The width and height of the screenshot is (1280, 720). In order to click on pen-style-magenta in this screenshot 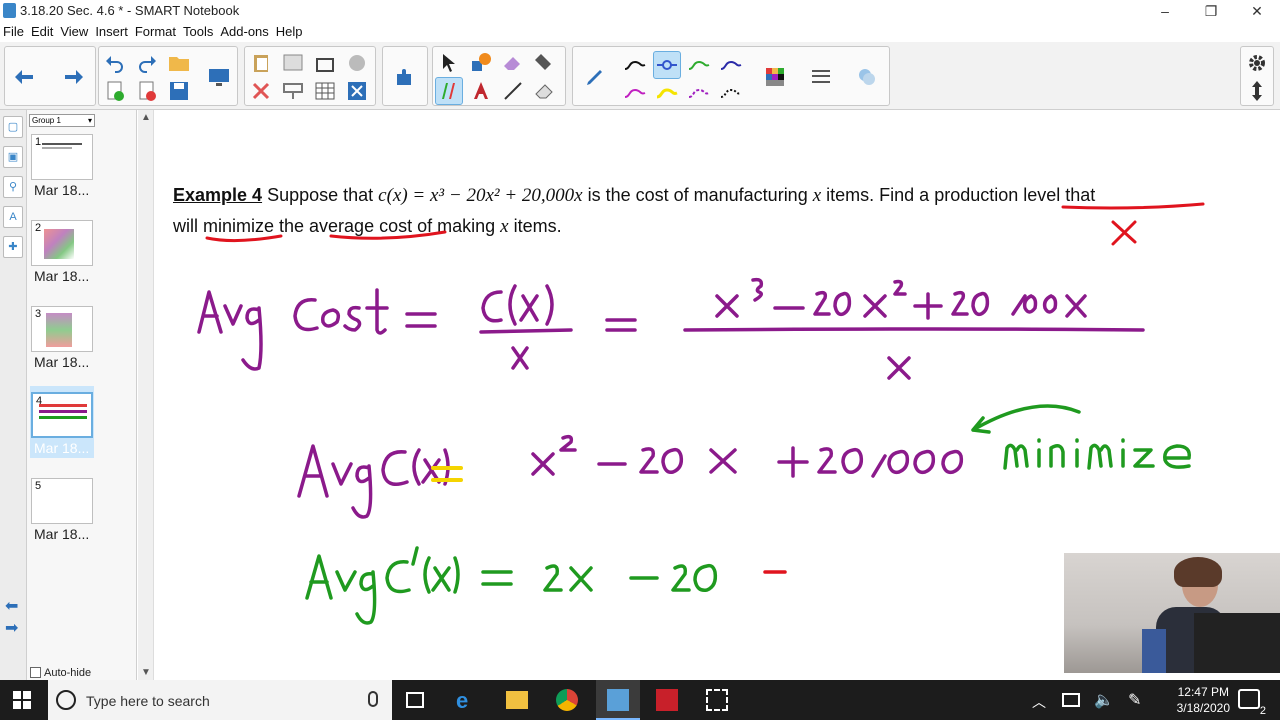, I will do `click(635, 93)`.